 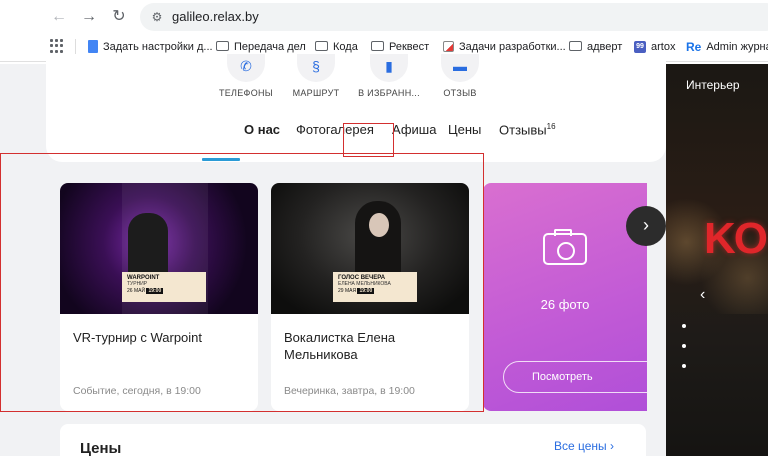 I want to click on prices-title: Цены, so click(x=101, y=448).